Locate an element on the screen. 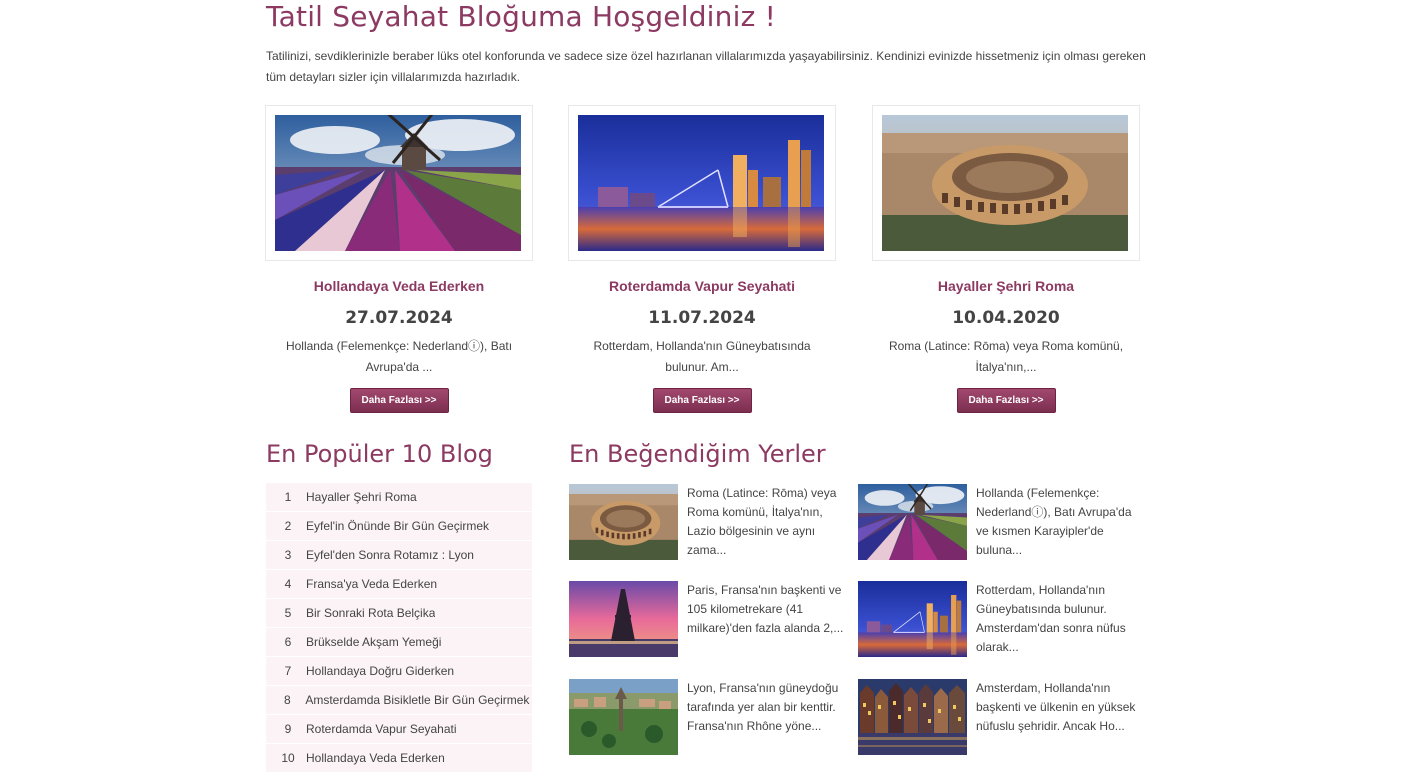 This screenshot has width=1402, height=783. lyon-thumbnail is located at coordinates (623, 717).